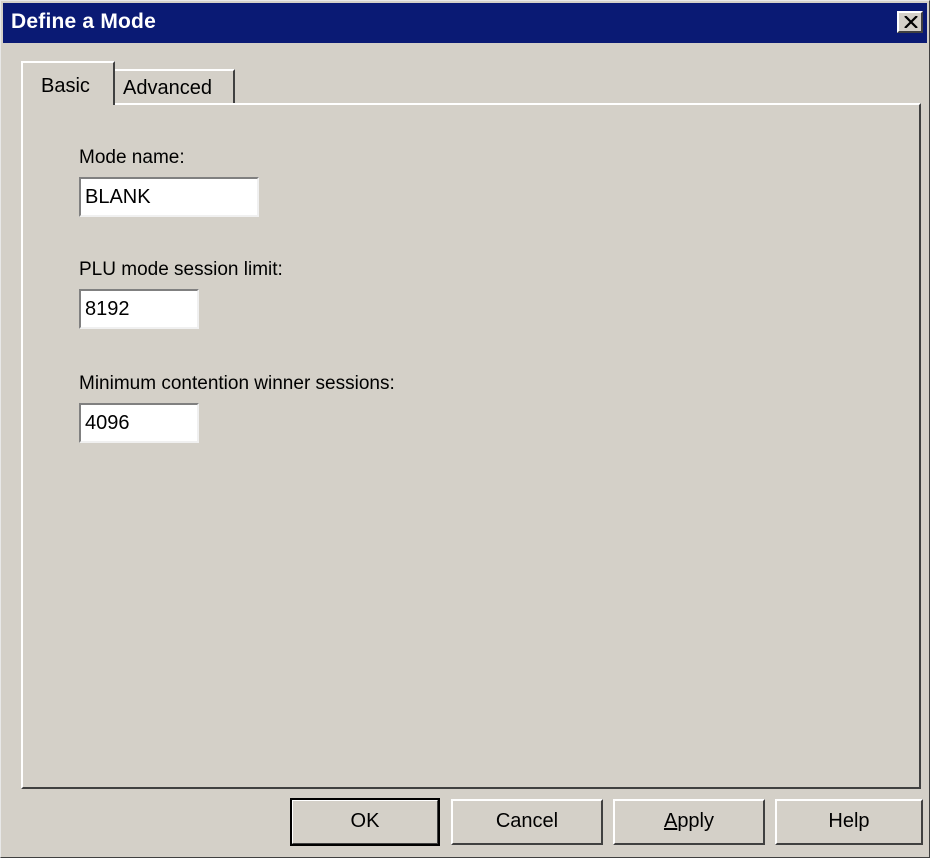  I want to click on apply-button: Apply, so click(689, 822).